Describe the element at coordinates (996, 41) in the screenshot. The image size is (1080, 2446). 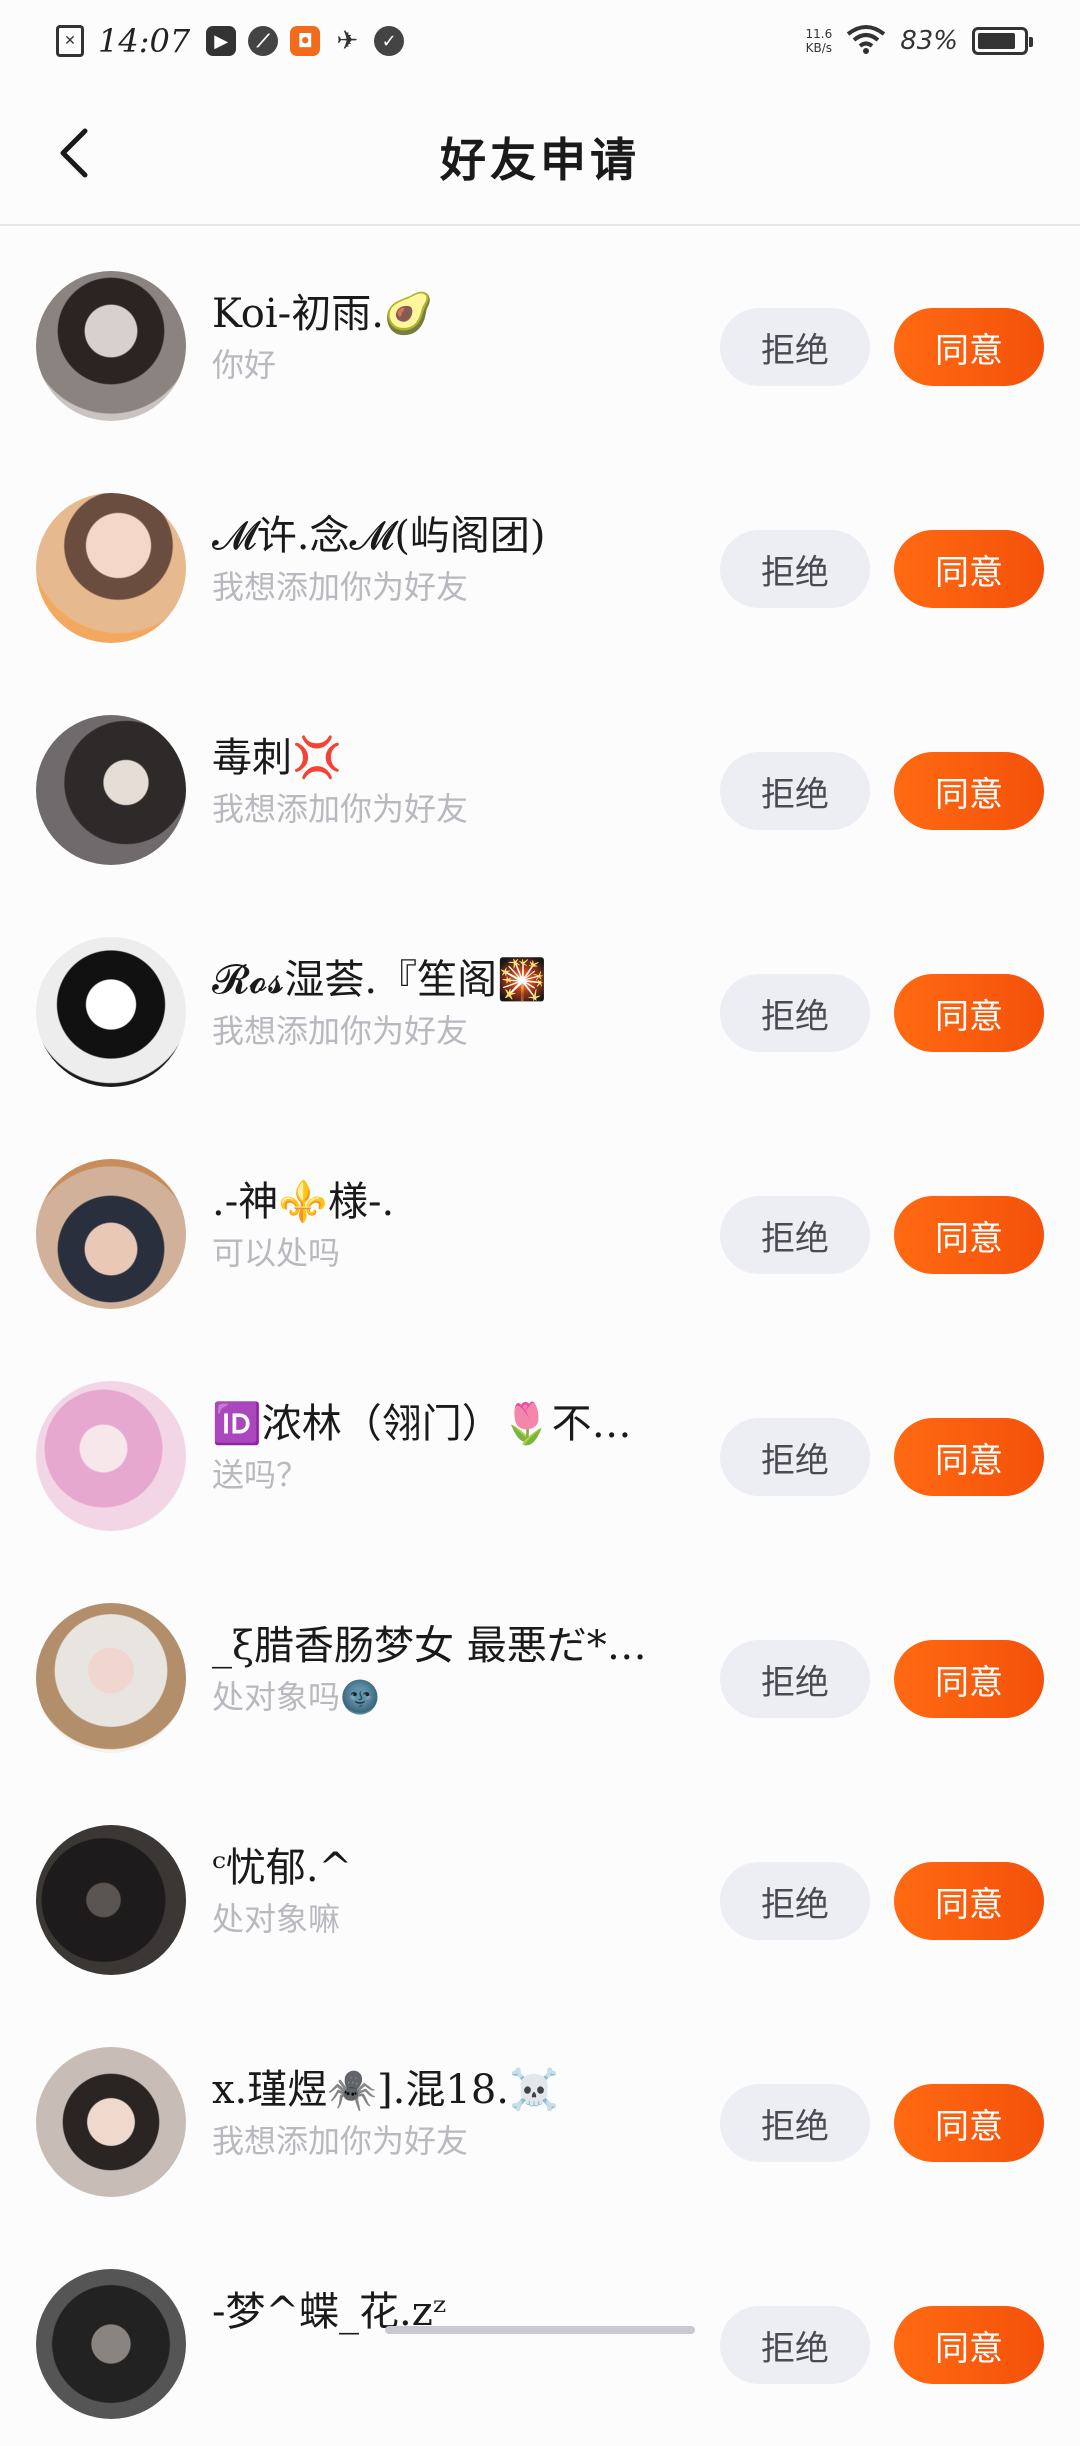
I see `battery-level` at that location.